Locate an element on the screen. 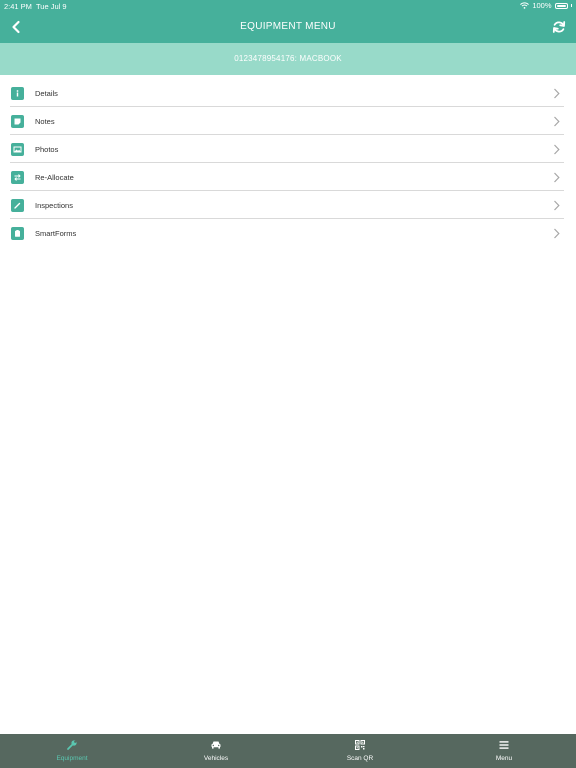 The width and height of the screenshot is (576, 768). tab-menu: Menu is located at coordinates (504, 751).